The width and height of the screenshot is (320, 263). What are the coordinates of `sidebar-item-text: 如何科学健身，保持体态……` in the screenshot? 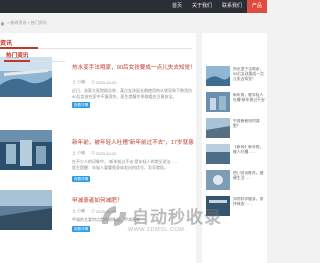 It's located at (250, 207).